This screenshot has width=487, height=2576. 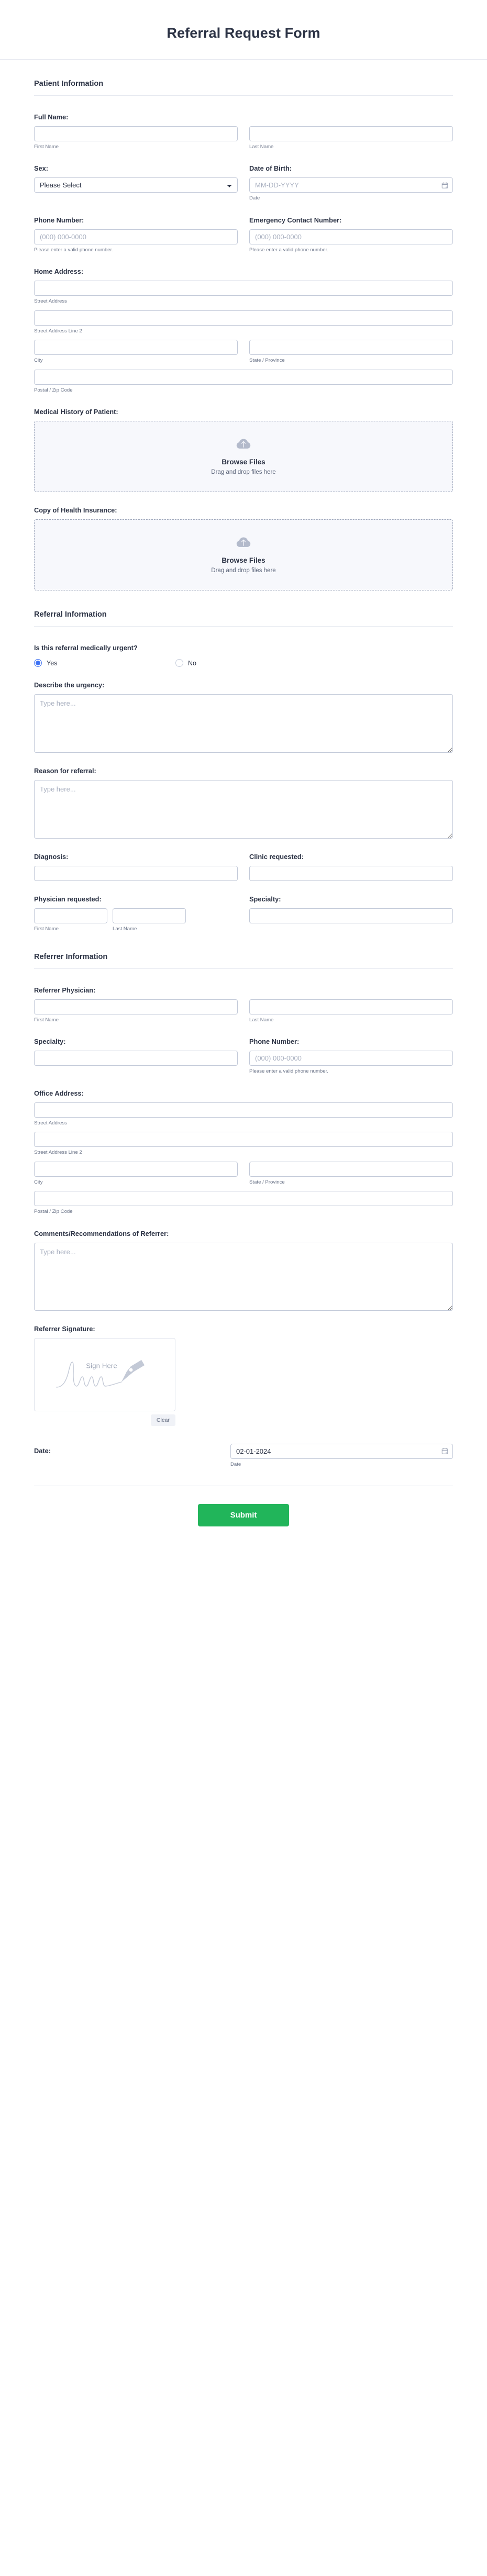 I want to click on patient-emergency-phone-input, so click(x=351, y=236).